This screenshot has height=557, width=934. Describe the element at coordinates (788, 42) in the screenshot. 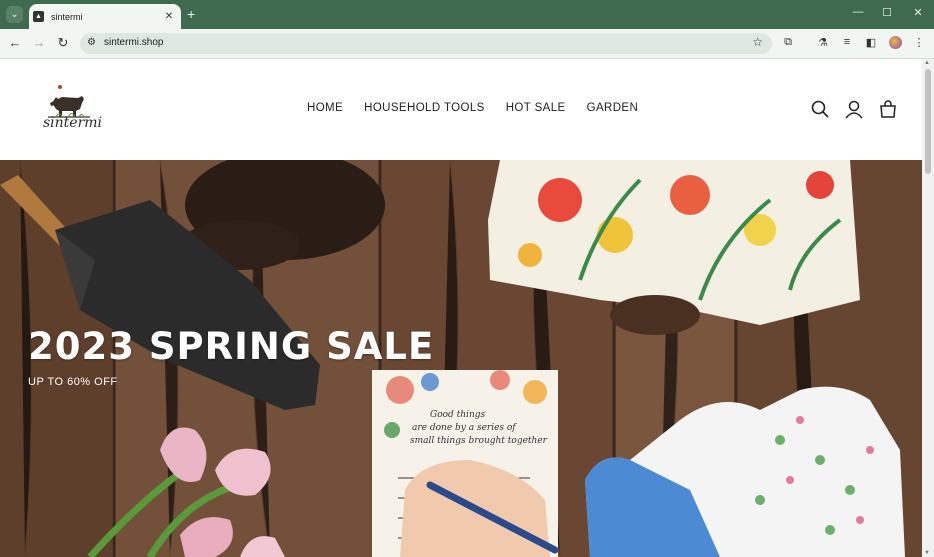

I see `extensions-icon: ⧉` at that location.